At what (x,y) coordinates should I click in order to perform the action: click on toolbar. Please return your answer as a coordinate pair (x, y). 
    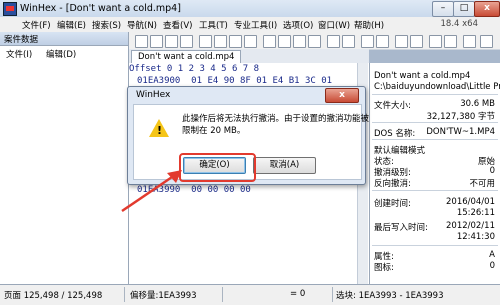
    Looking at the image, I should click on (314, 41).